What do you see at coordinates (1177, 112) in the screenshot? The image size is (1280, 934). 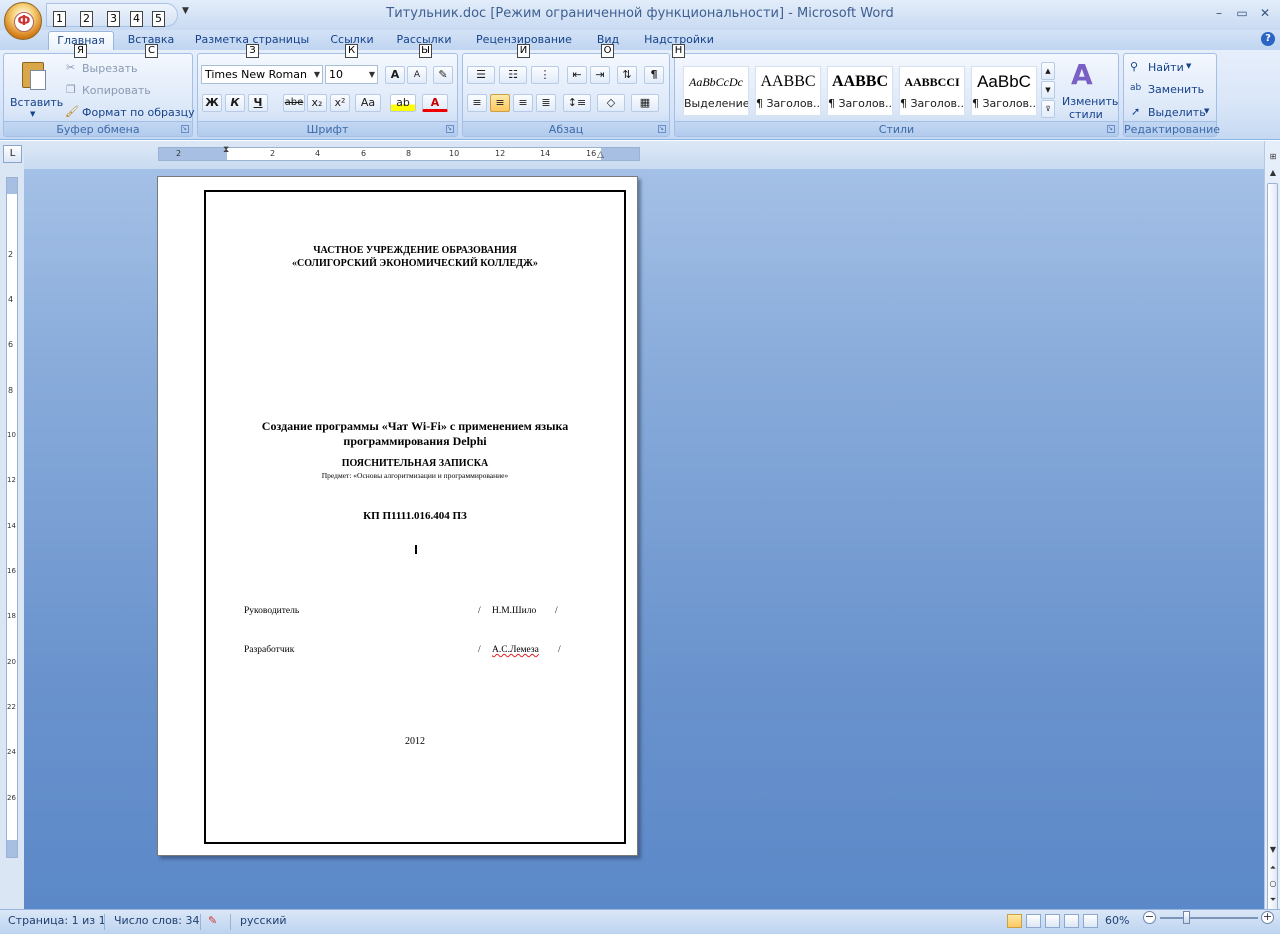 I see `select-button: Выделить` at bounding box center [1177, 112].